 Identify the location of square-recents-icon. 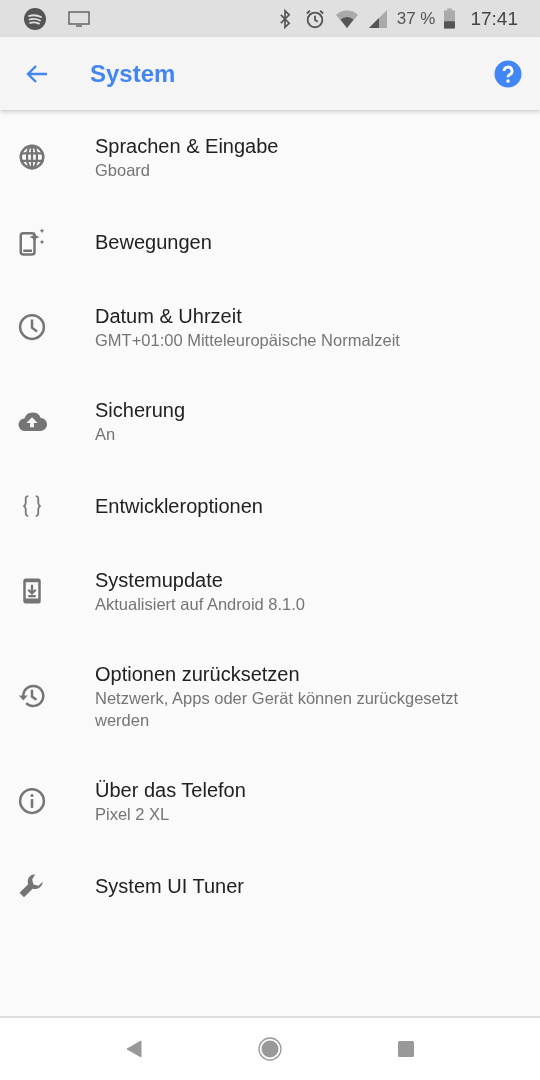
(406, 1049).